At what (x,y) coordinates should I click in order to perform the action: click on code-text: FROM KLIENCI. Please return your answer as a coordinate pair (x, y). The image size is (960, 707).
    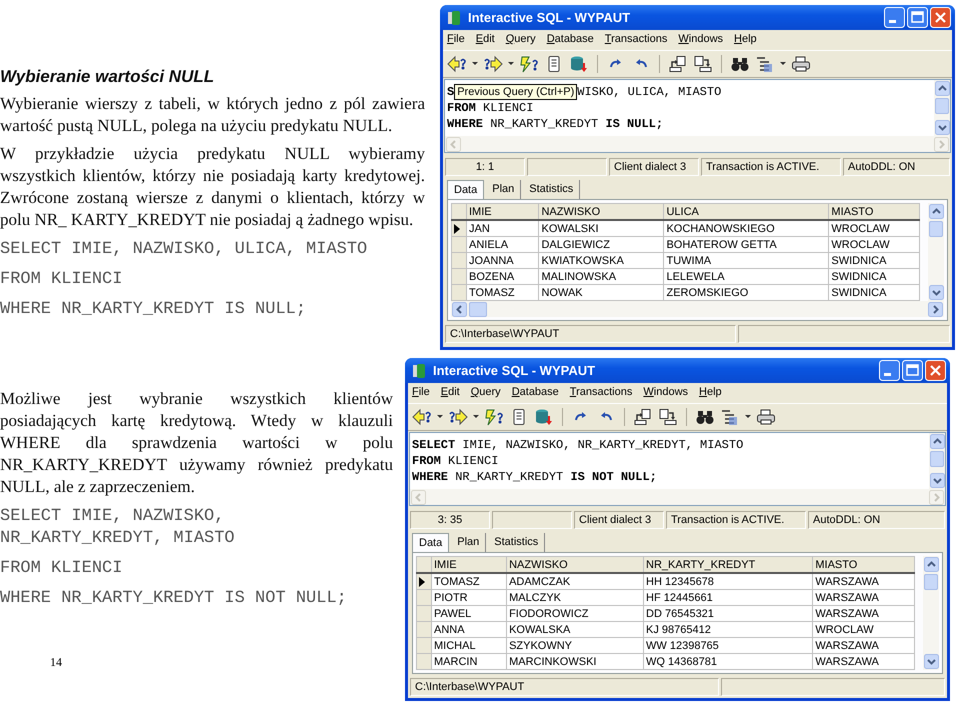
    Looking at the image, I should click on (490, 108).